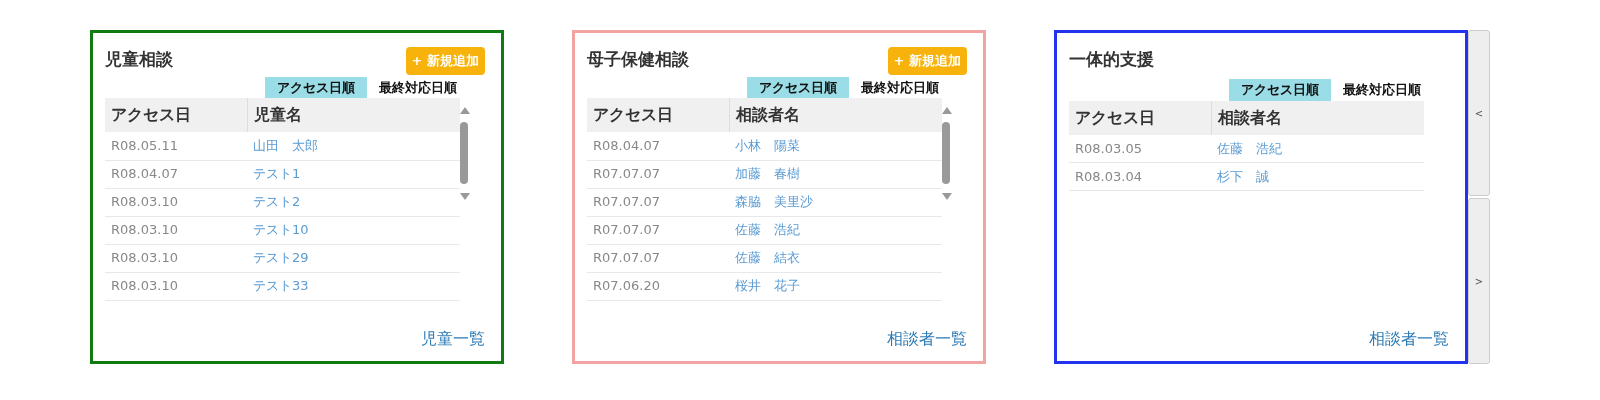  I want to click on panel-title: 児童相談, so click(139, 59).